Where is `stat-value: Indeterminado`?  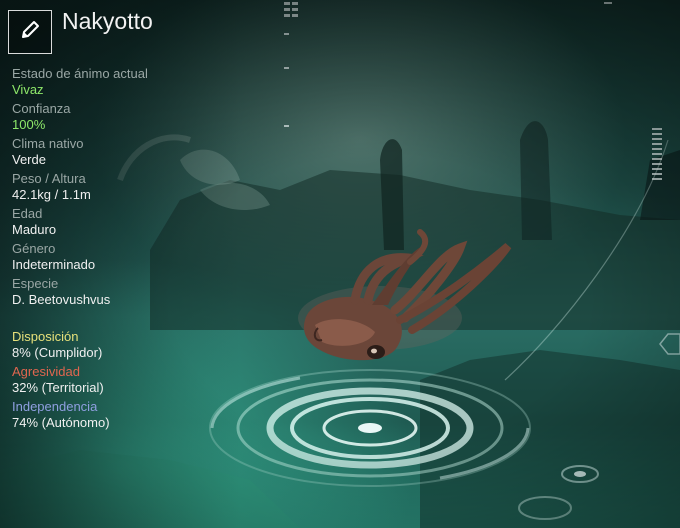
stat-value: Indeterminado is located at coordinates (54, 264).